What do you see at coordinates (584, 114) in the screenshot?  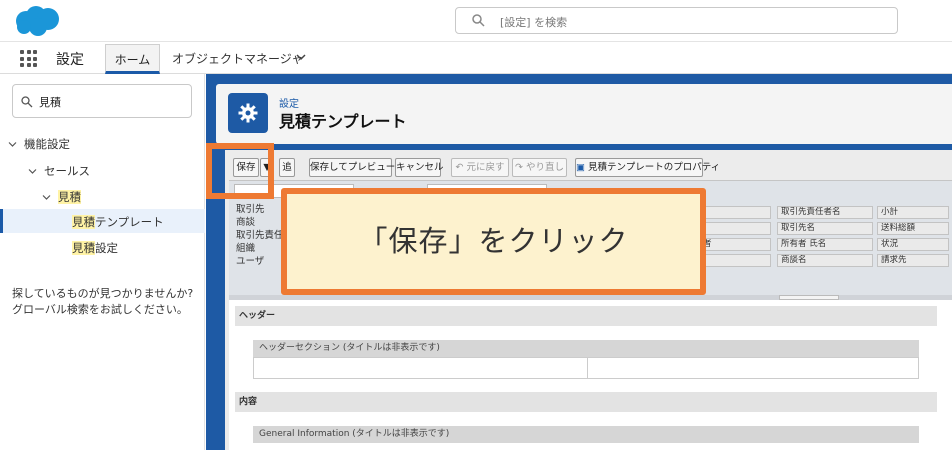 I see `page-header: 設定 見積テンプレート` at bounding box center [584, 114].